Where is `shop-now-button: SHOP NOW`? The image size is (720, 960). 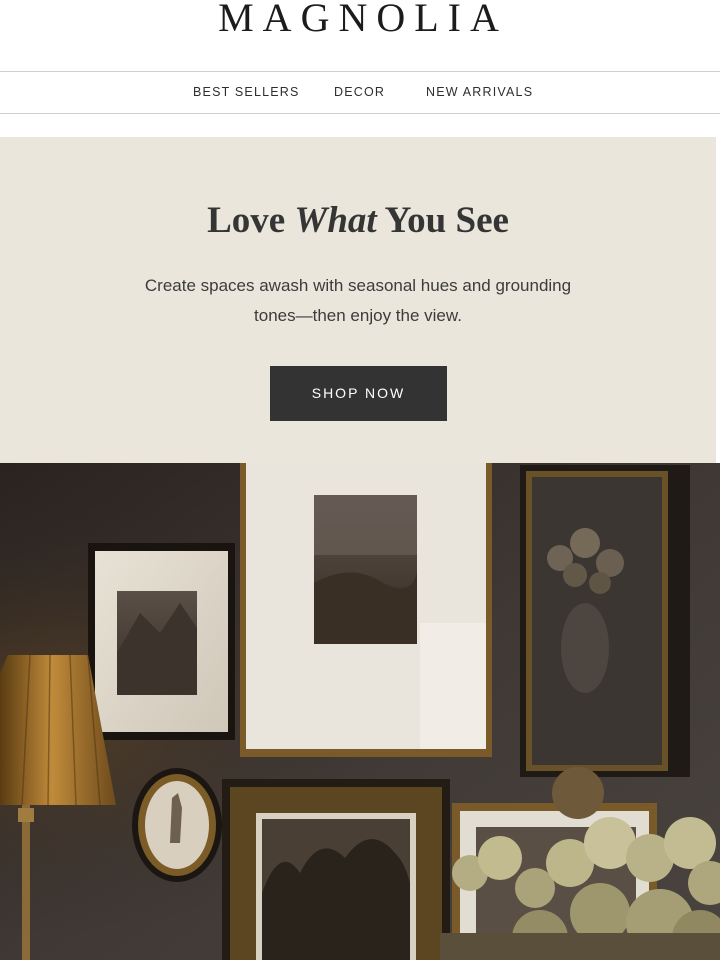 shop-now-button: SHOP NOW is located at coordinates (358, 393).